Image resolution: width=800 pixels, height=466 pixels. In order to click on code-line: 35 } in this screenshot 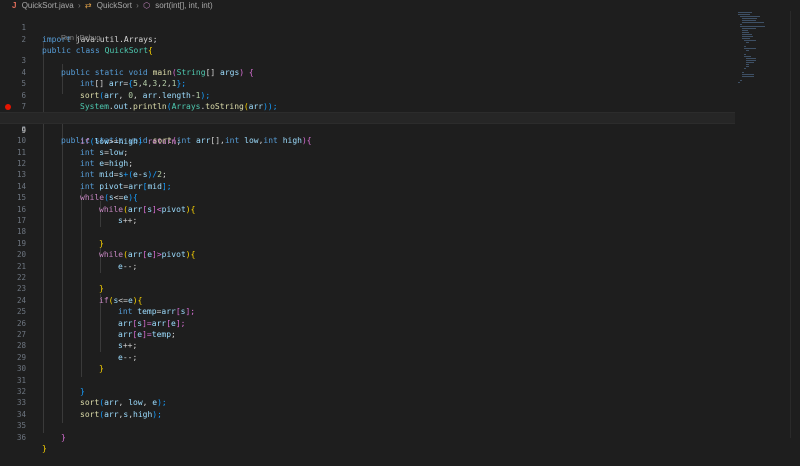, I will do `click(367, 425)`.